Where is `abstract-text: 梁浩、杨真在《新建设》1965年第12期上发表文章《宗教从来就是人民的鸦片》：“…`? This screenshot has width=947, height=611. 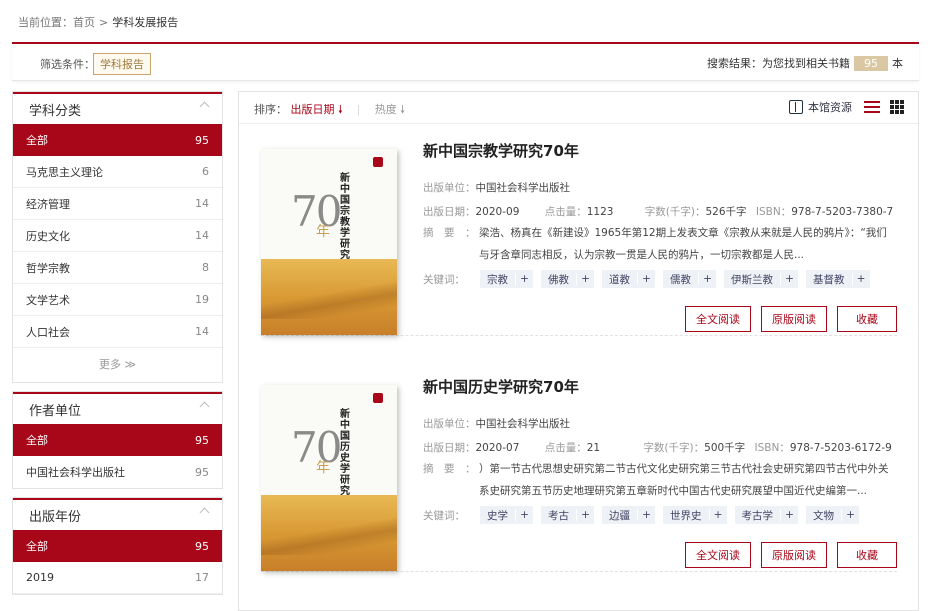
abstract-text: 梁浩、杨真在《新建设》1965年第12期上发表文章《宗教从来就是人民的鸦片》：“… is located at coordinates (683, 244).